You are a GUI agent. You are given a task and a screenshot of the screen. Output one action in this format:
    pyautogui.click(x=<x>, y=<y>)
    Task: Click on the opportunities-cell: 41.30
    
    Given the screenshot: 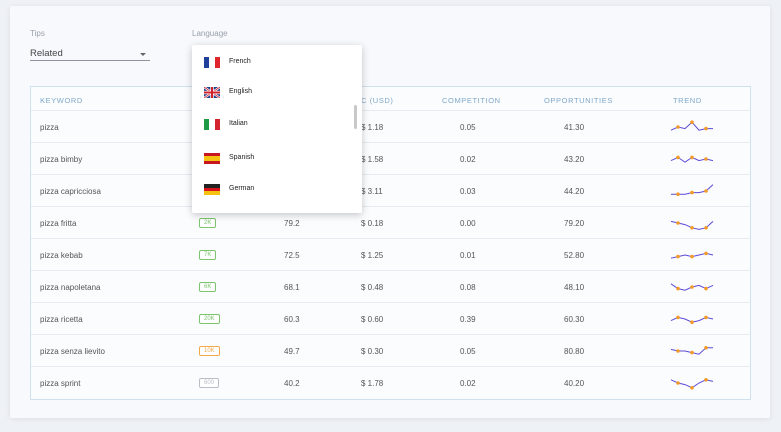 What is the action you would take?
    pyautogui.click(x=574, y=127)
    